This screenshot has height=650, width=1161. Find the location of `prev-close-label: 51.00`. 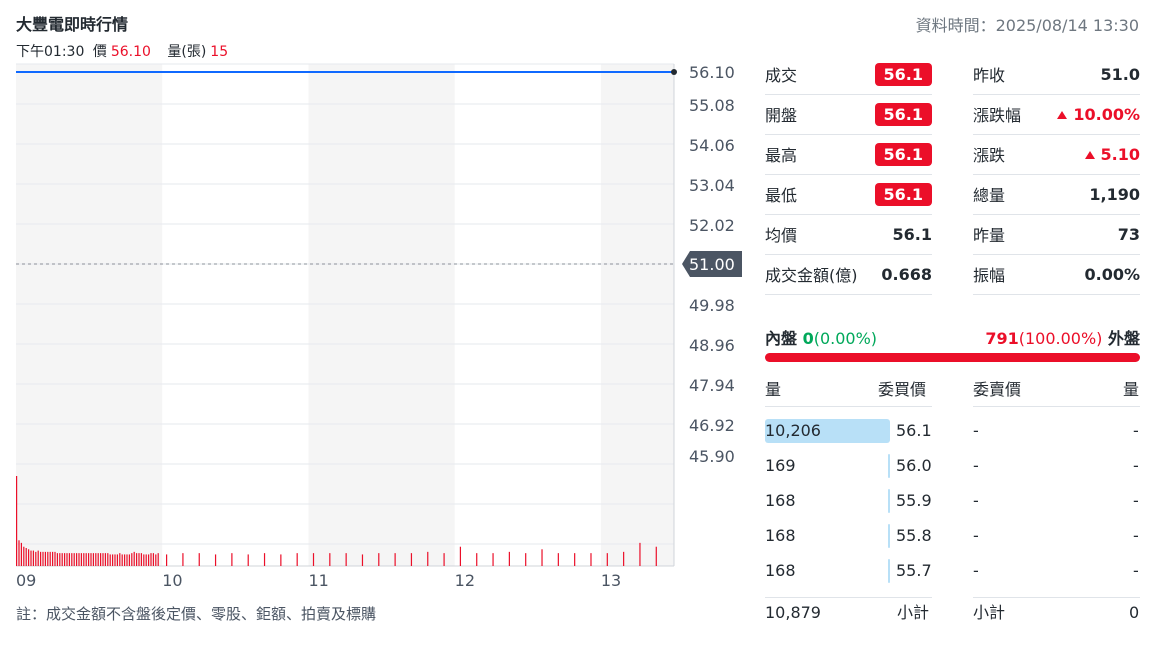

prev-close-label: 51.00 is located at coordinates (712, 264).